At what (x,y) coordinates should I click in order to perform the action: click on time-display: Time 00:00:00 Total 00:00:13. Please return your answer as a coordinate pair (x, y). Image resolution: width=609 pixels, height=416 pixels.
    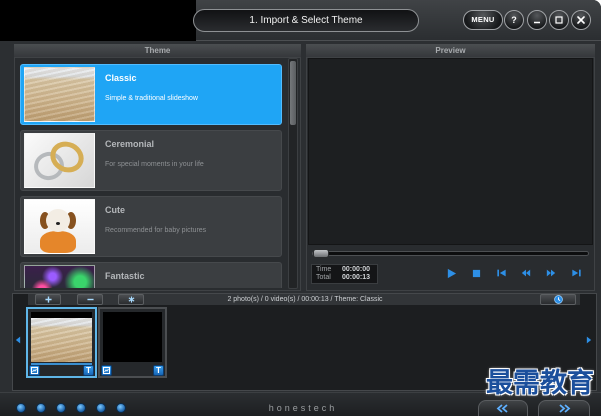
    Looking at the image, I should click on (344, 274).